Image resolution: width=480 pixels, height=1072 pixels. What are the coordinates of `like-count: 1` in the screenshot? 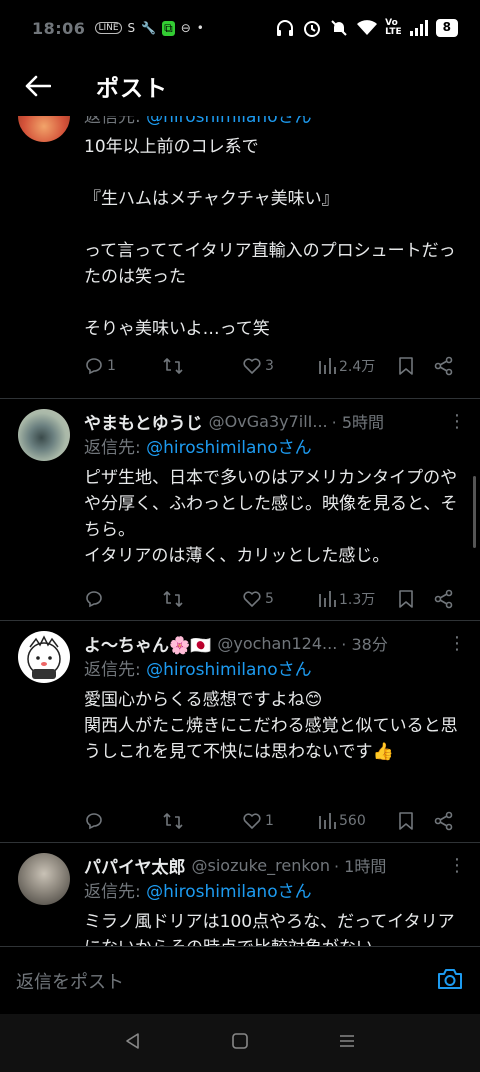 It's located at (269, 821).